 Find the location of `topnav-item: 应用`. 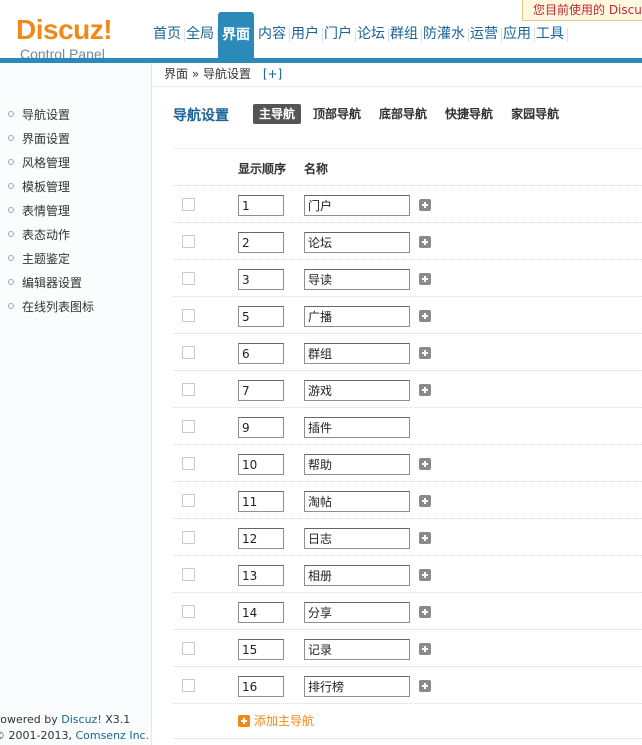

topnav-item: 应用 is located at coordinates (518, 40).